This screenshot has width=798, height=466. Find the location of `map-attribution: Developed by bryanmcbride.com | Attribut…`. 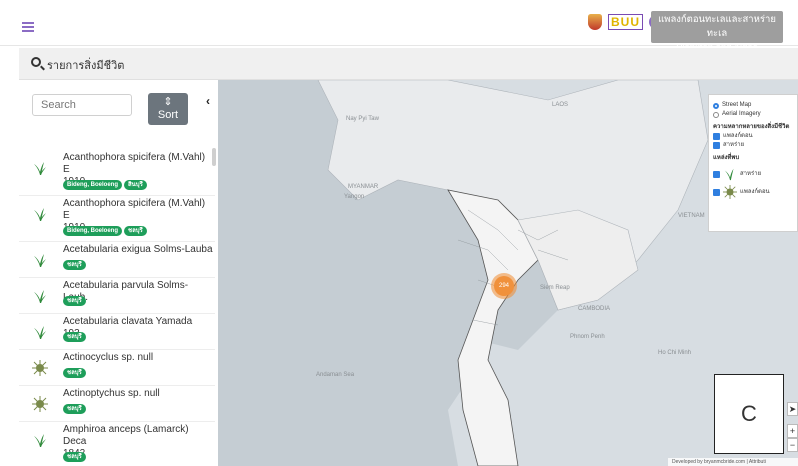

map-attribution: Developed by bryanmcbride.com | Attribut… is located at coordinates (733, 462).